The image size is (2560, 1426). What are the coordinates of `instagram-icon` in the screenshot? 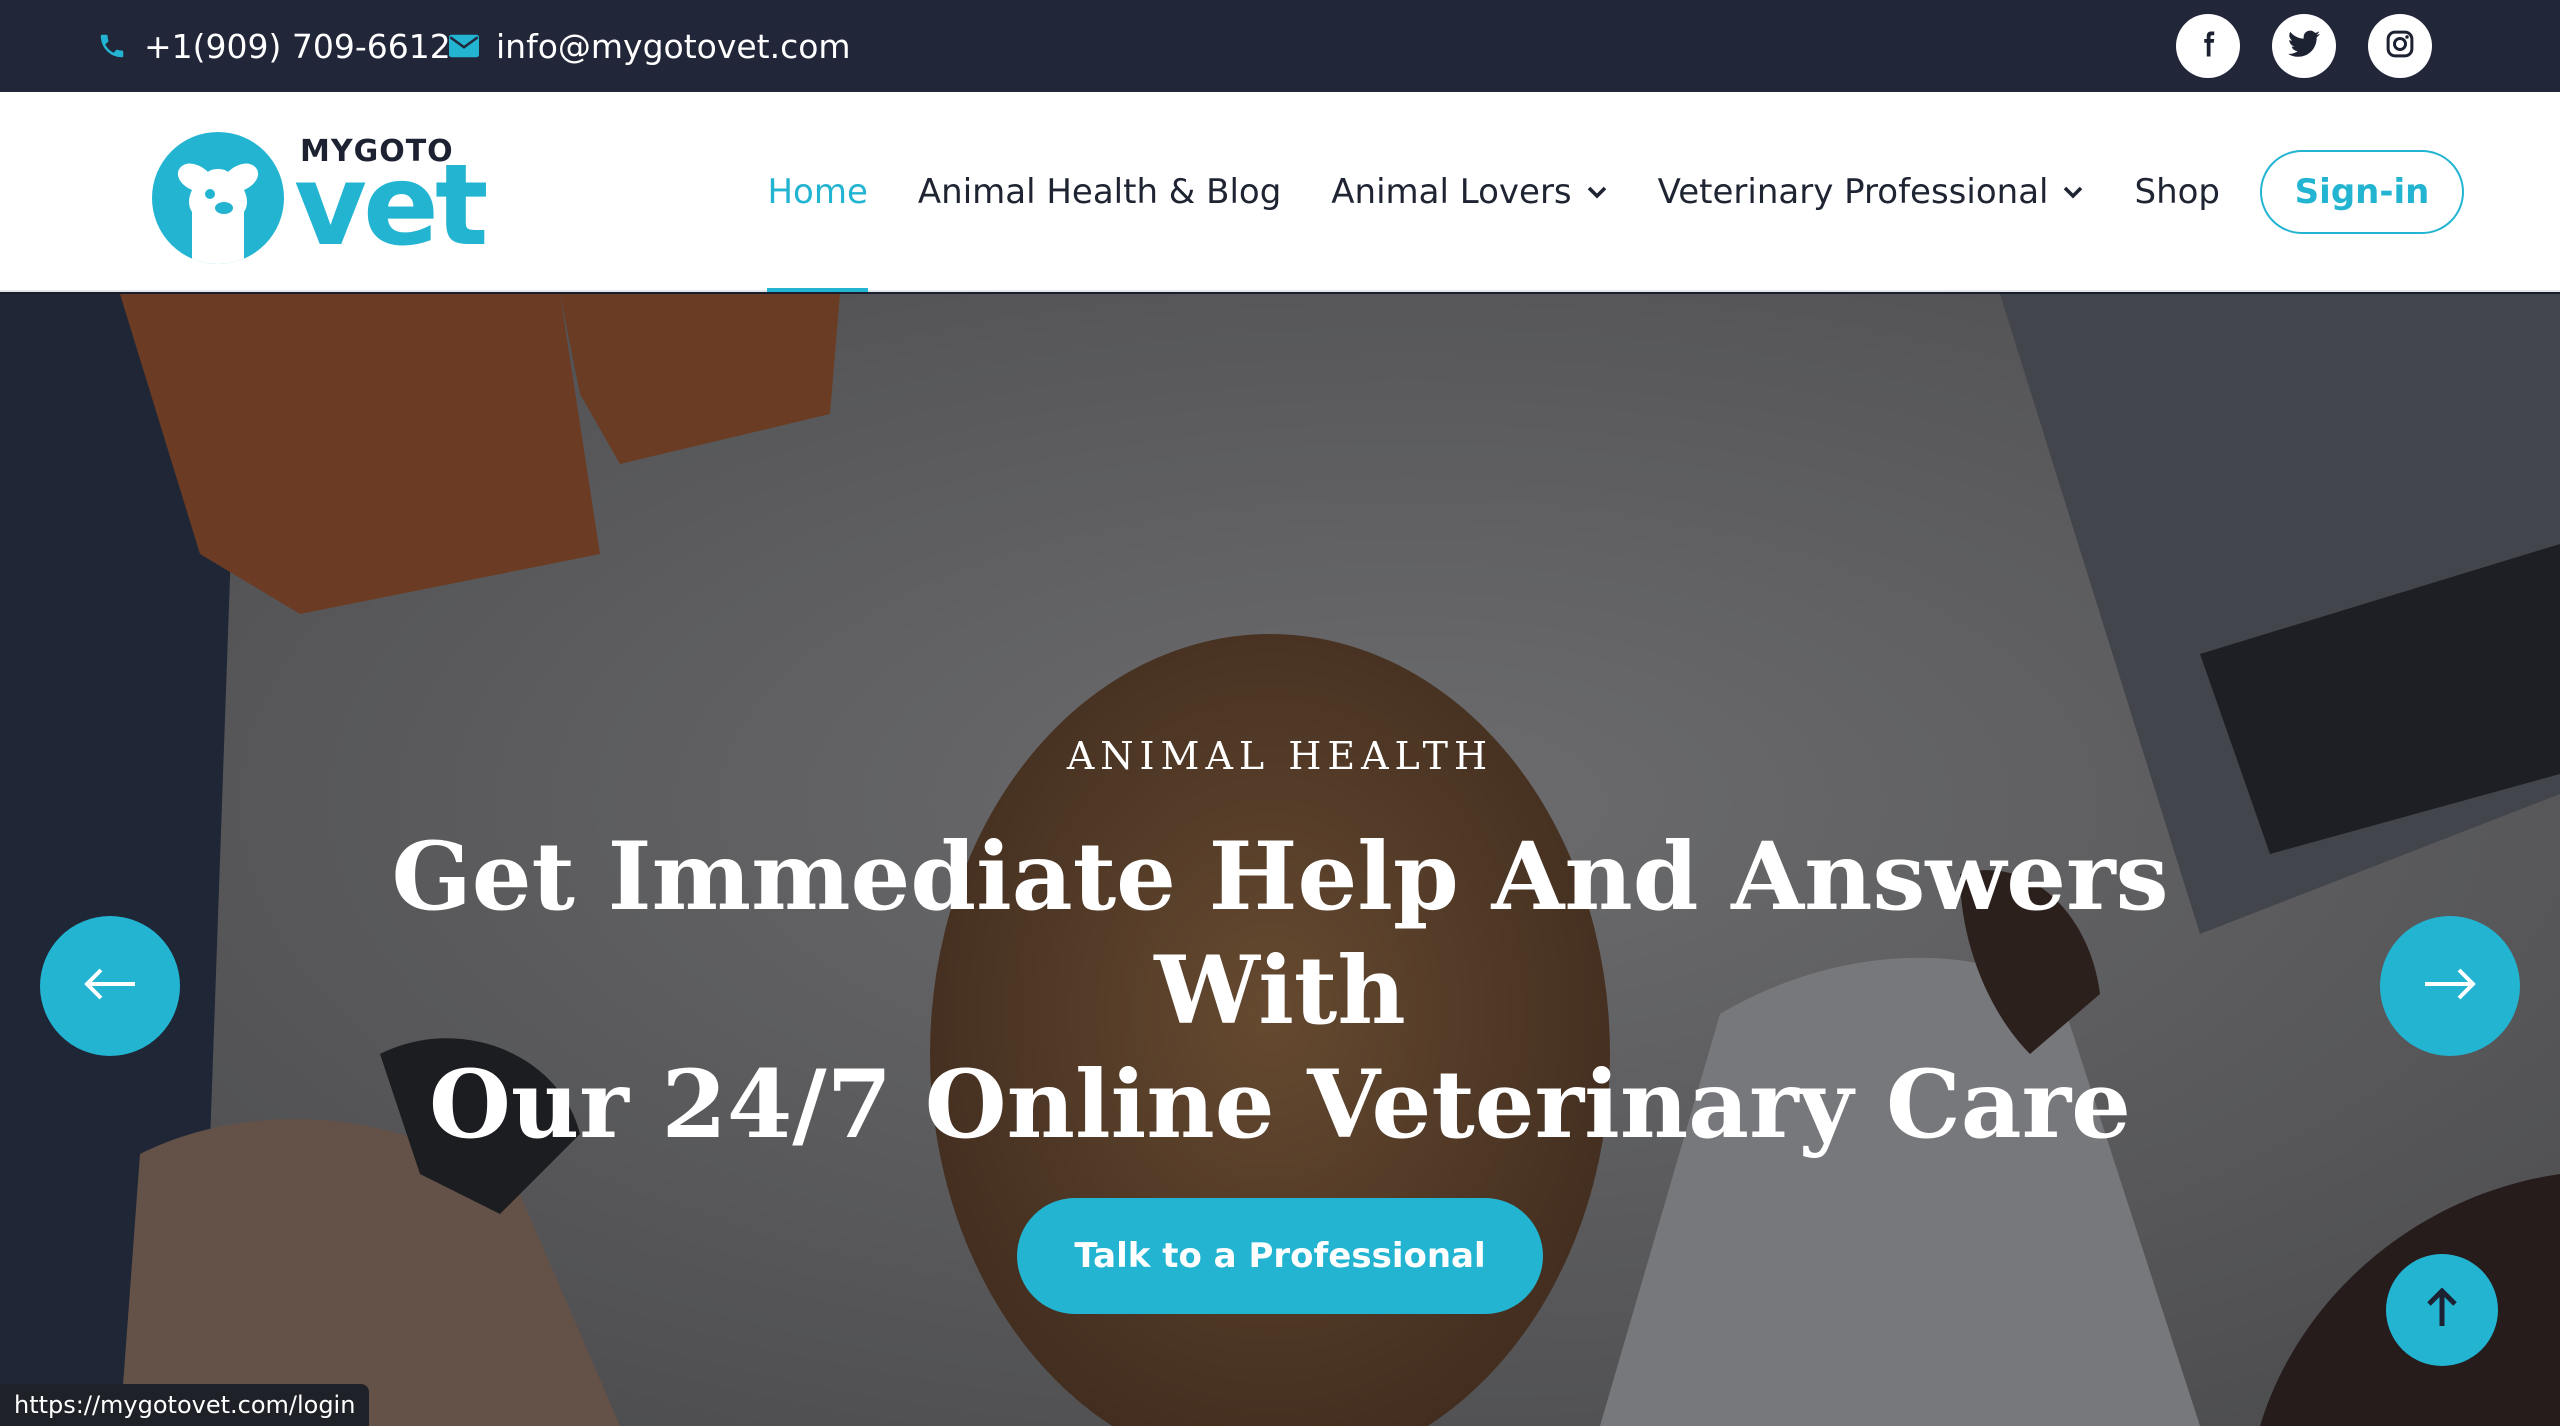 It's located at (2400, 46).